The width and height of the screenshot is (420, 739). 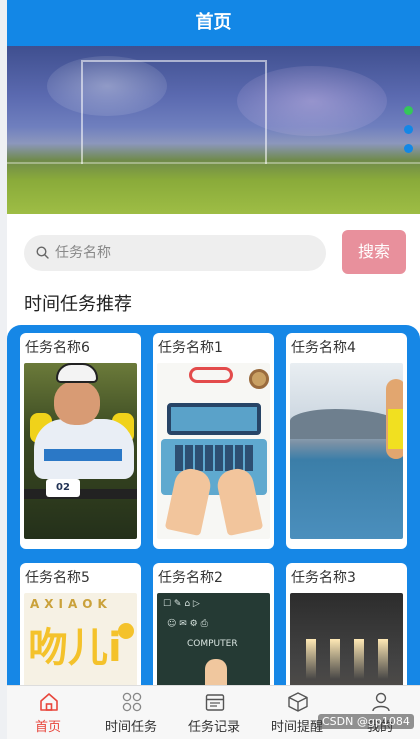 I want to click on task-card-title: 任务名称6, so click(x=57, y=348).